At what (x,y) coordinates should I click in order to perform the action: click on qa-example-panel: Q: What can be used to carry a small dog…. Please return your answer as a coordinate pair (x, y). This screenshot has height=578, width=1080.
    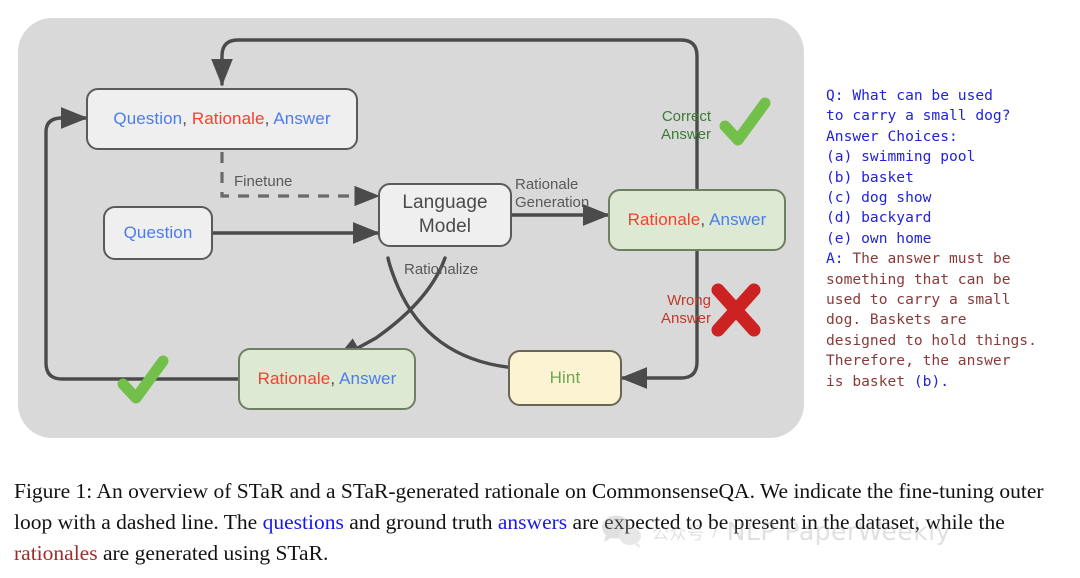
    Looking at the image, I should click on (950, 239).